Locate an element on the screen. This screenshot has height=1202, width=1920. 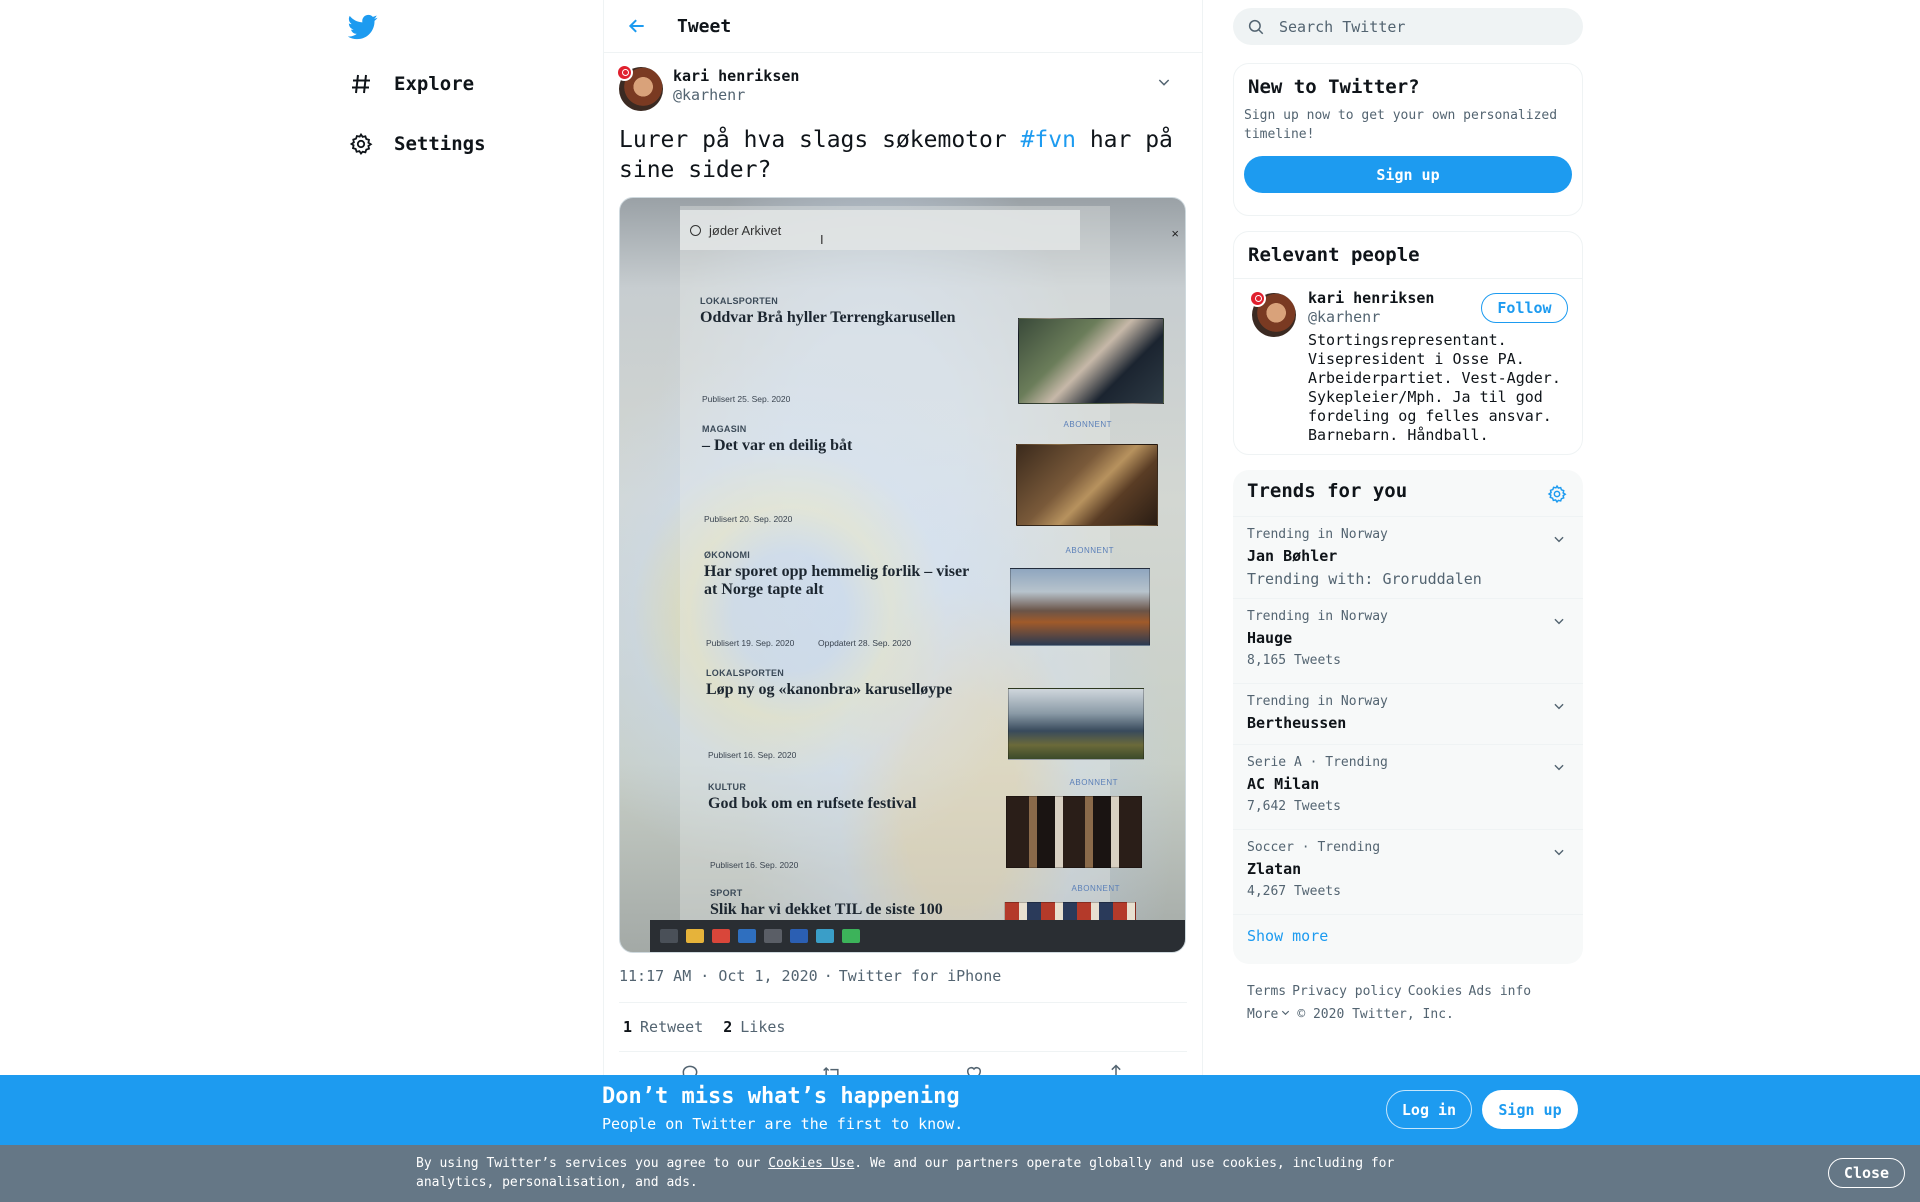
article-headline: – Det var en deilig båt is located at coordinates (777, 445).